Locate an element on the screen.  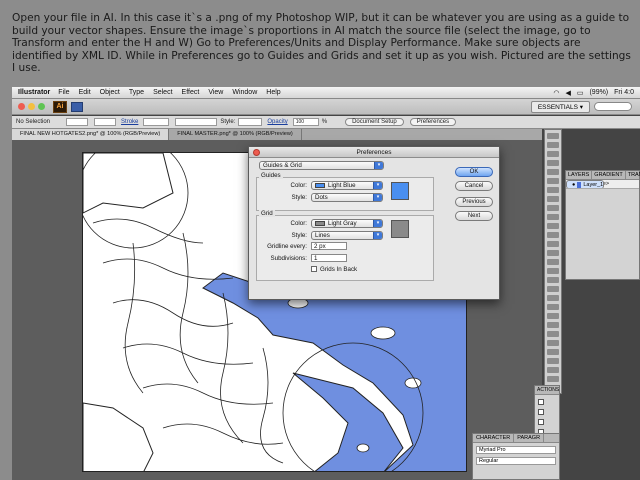
close-dialog-icon is located at coordinates (256, 152).